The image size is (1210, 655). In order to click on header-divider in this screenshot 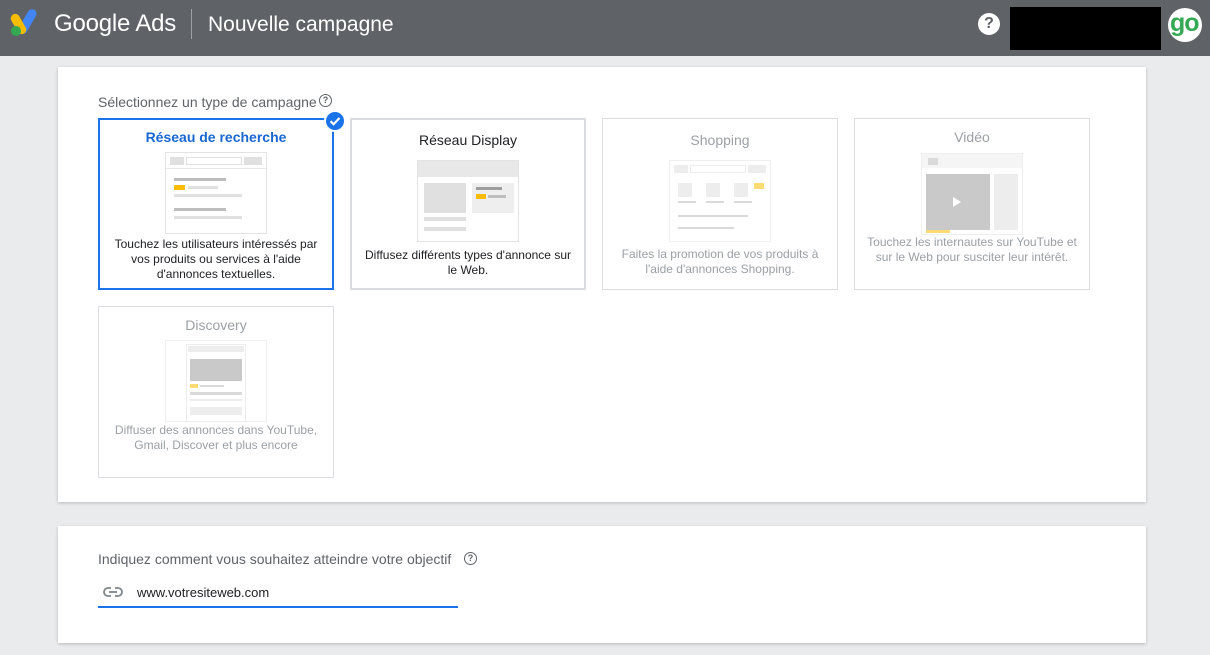, I will do `click(191, 24)`.